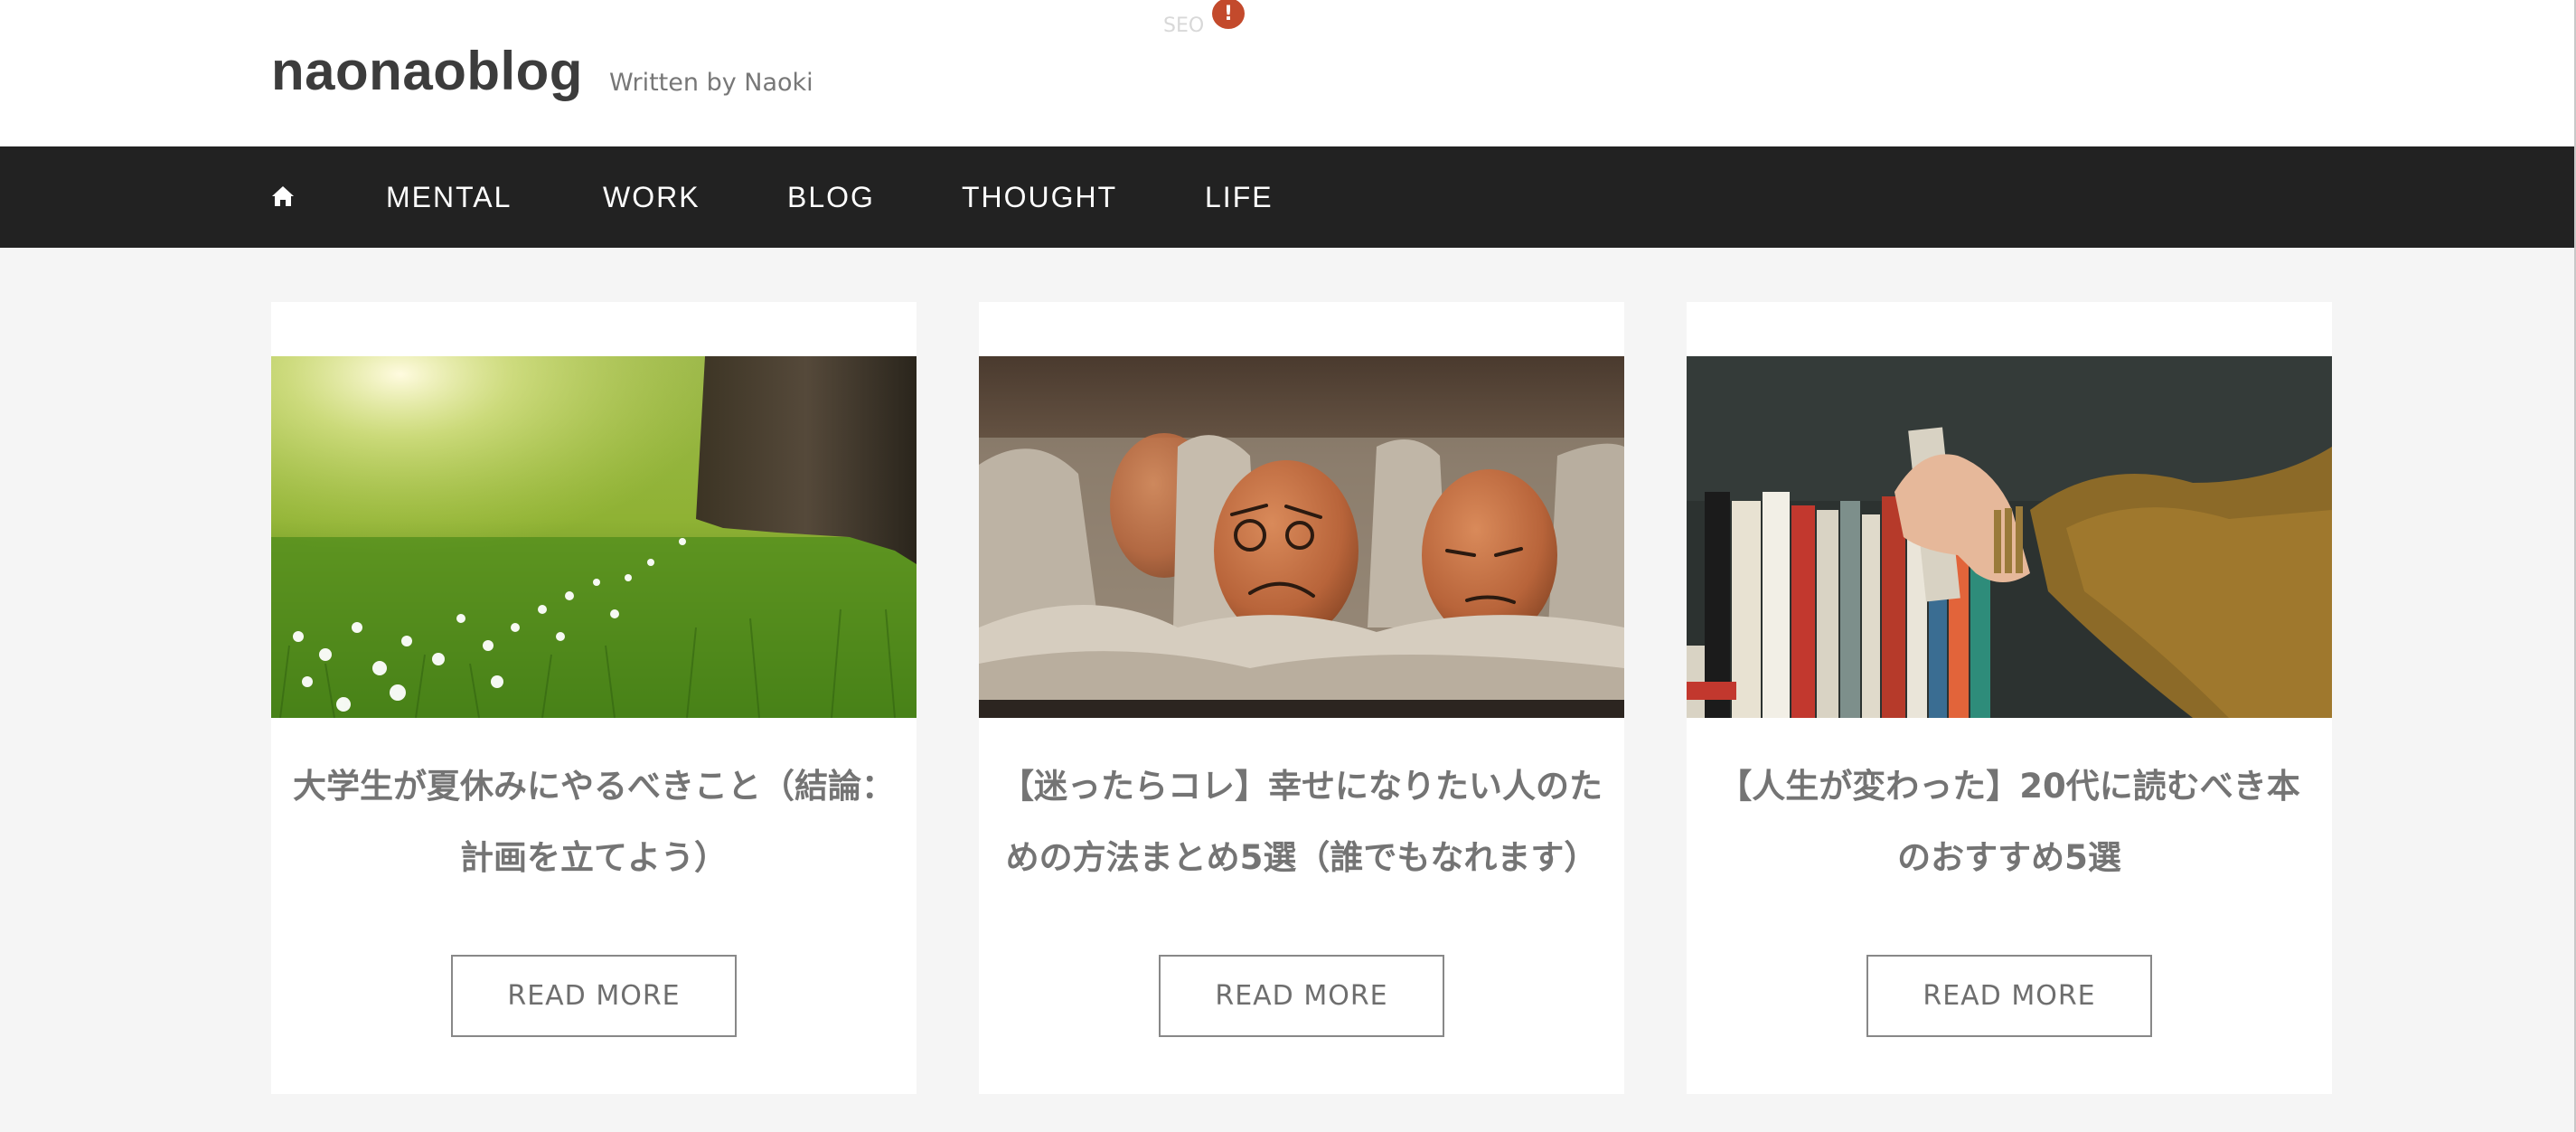  I want to click on post-title-line: 計画を立てよう）, so click(594, 857).